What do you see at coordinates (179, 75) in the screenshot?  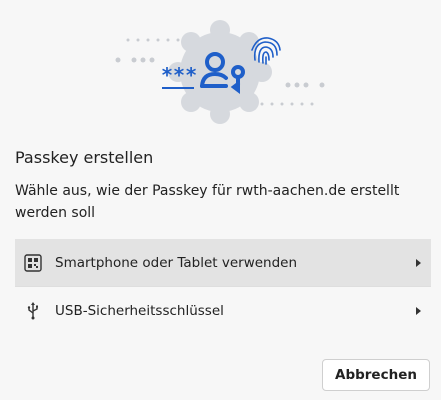 I see `password-mask-text: ***` at bounding box center [179, 75].